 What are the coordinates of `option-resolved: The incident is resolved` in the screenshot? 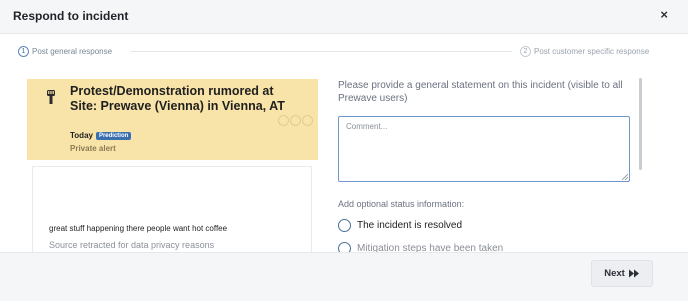 It's located at (400, 225).